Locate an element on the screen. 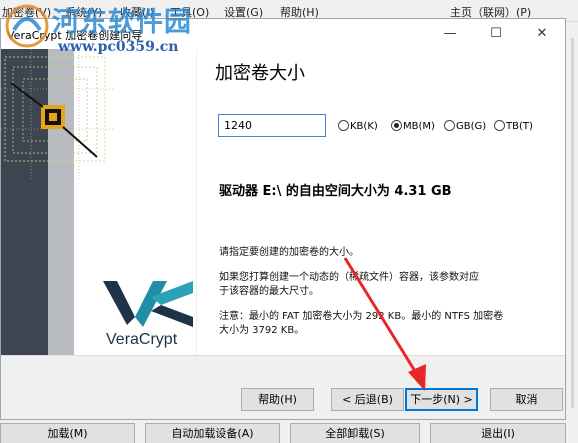  hint-minimum-line2: 大小为 3792 KB。 is located at coordinates (262, 330).